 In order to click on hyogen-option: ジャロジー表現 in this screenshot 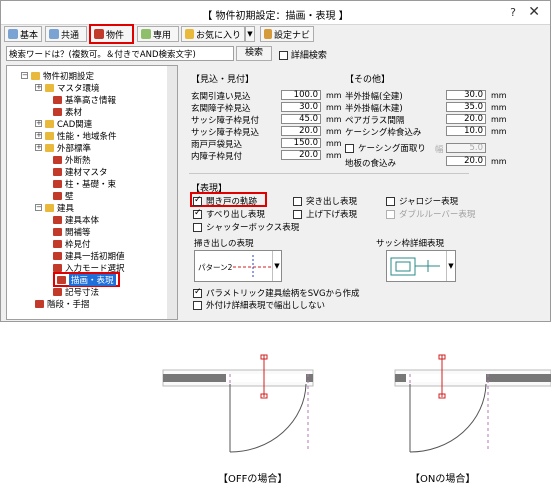, I will do `click(422, 201)`.